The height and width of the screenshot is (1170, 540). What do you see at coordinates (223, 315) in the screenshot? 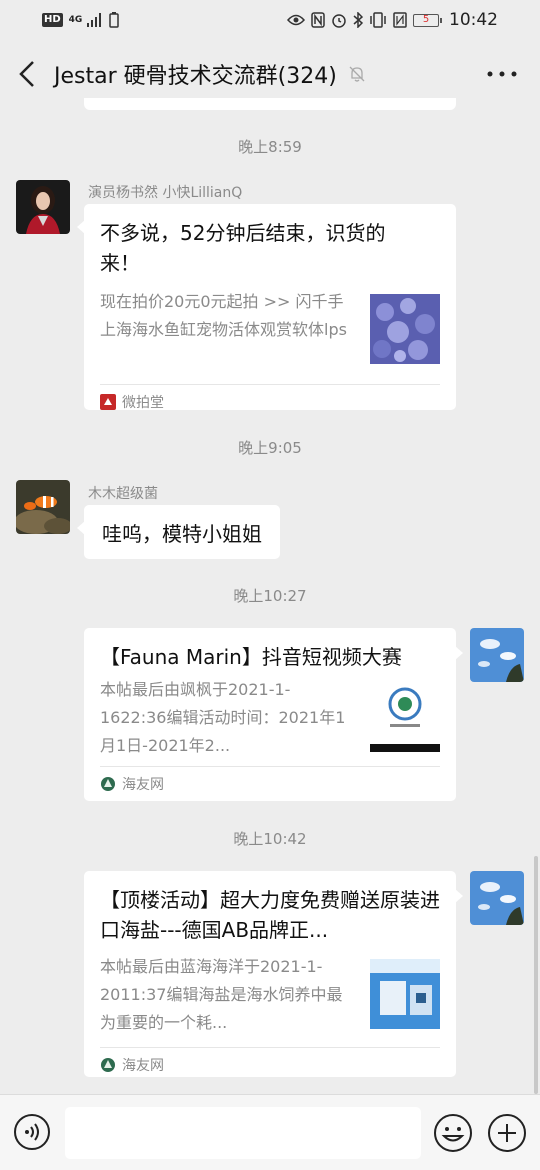
I see `card-description: 现在拍价20元0元起拍 >> 闪千手上海海水鱼缸宠物活体观赏软体lps` at bounding box center [223, 315].